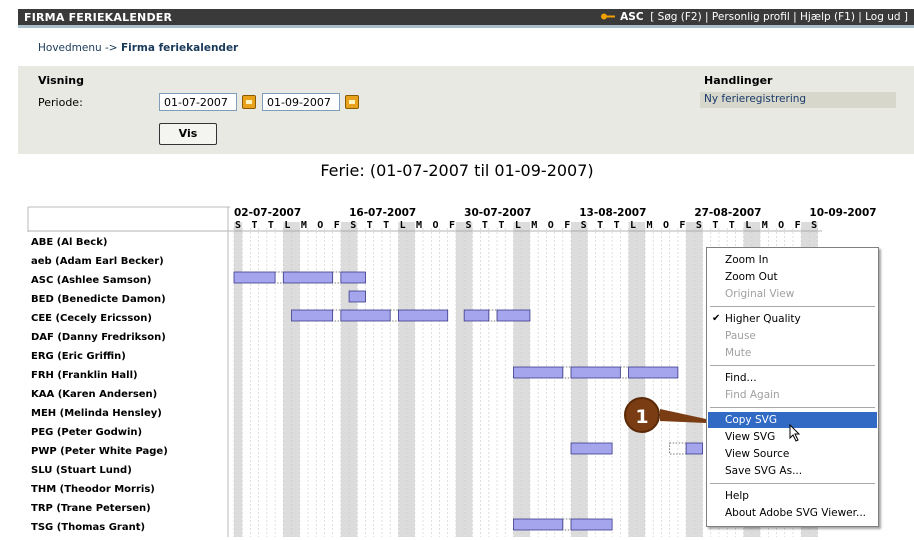 This screenshot has width=914, height=540. Describe the element at coordinates (792, 277) in the screenshot. I see `menu-item-zoom-out: Zoom Out` at that location.